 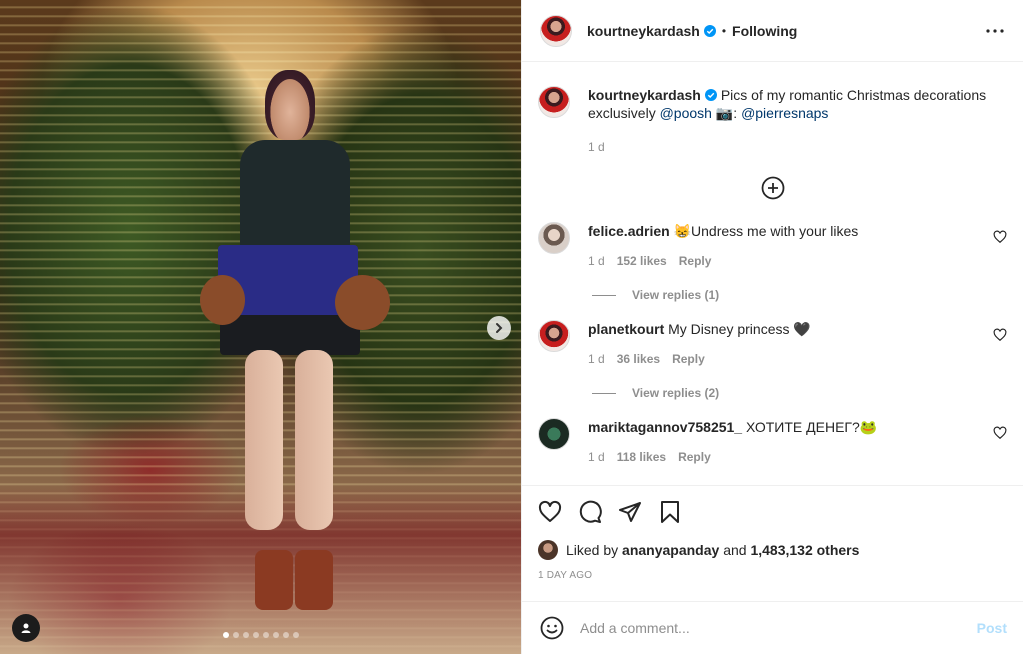 What do you see at coordinates (778, 628) in the screenshot?
I see `comment-input` at bounding box center [778, 628].